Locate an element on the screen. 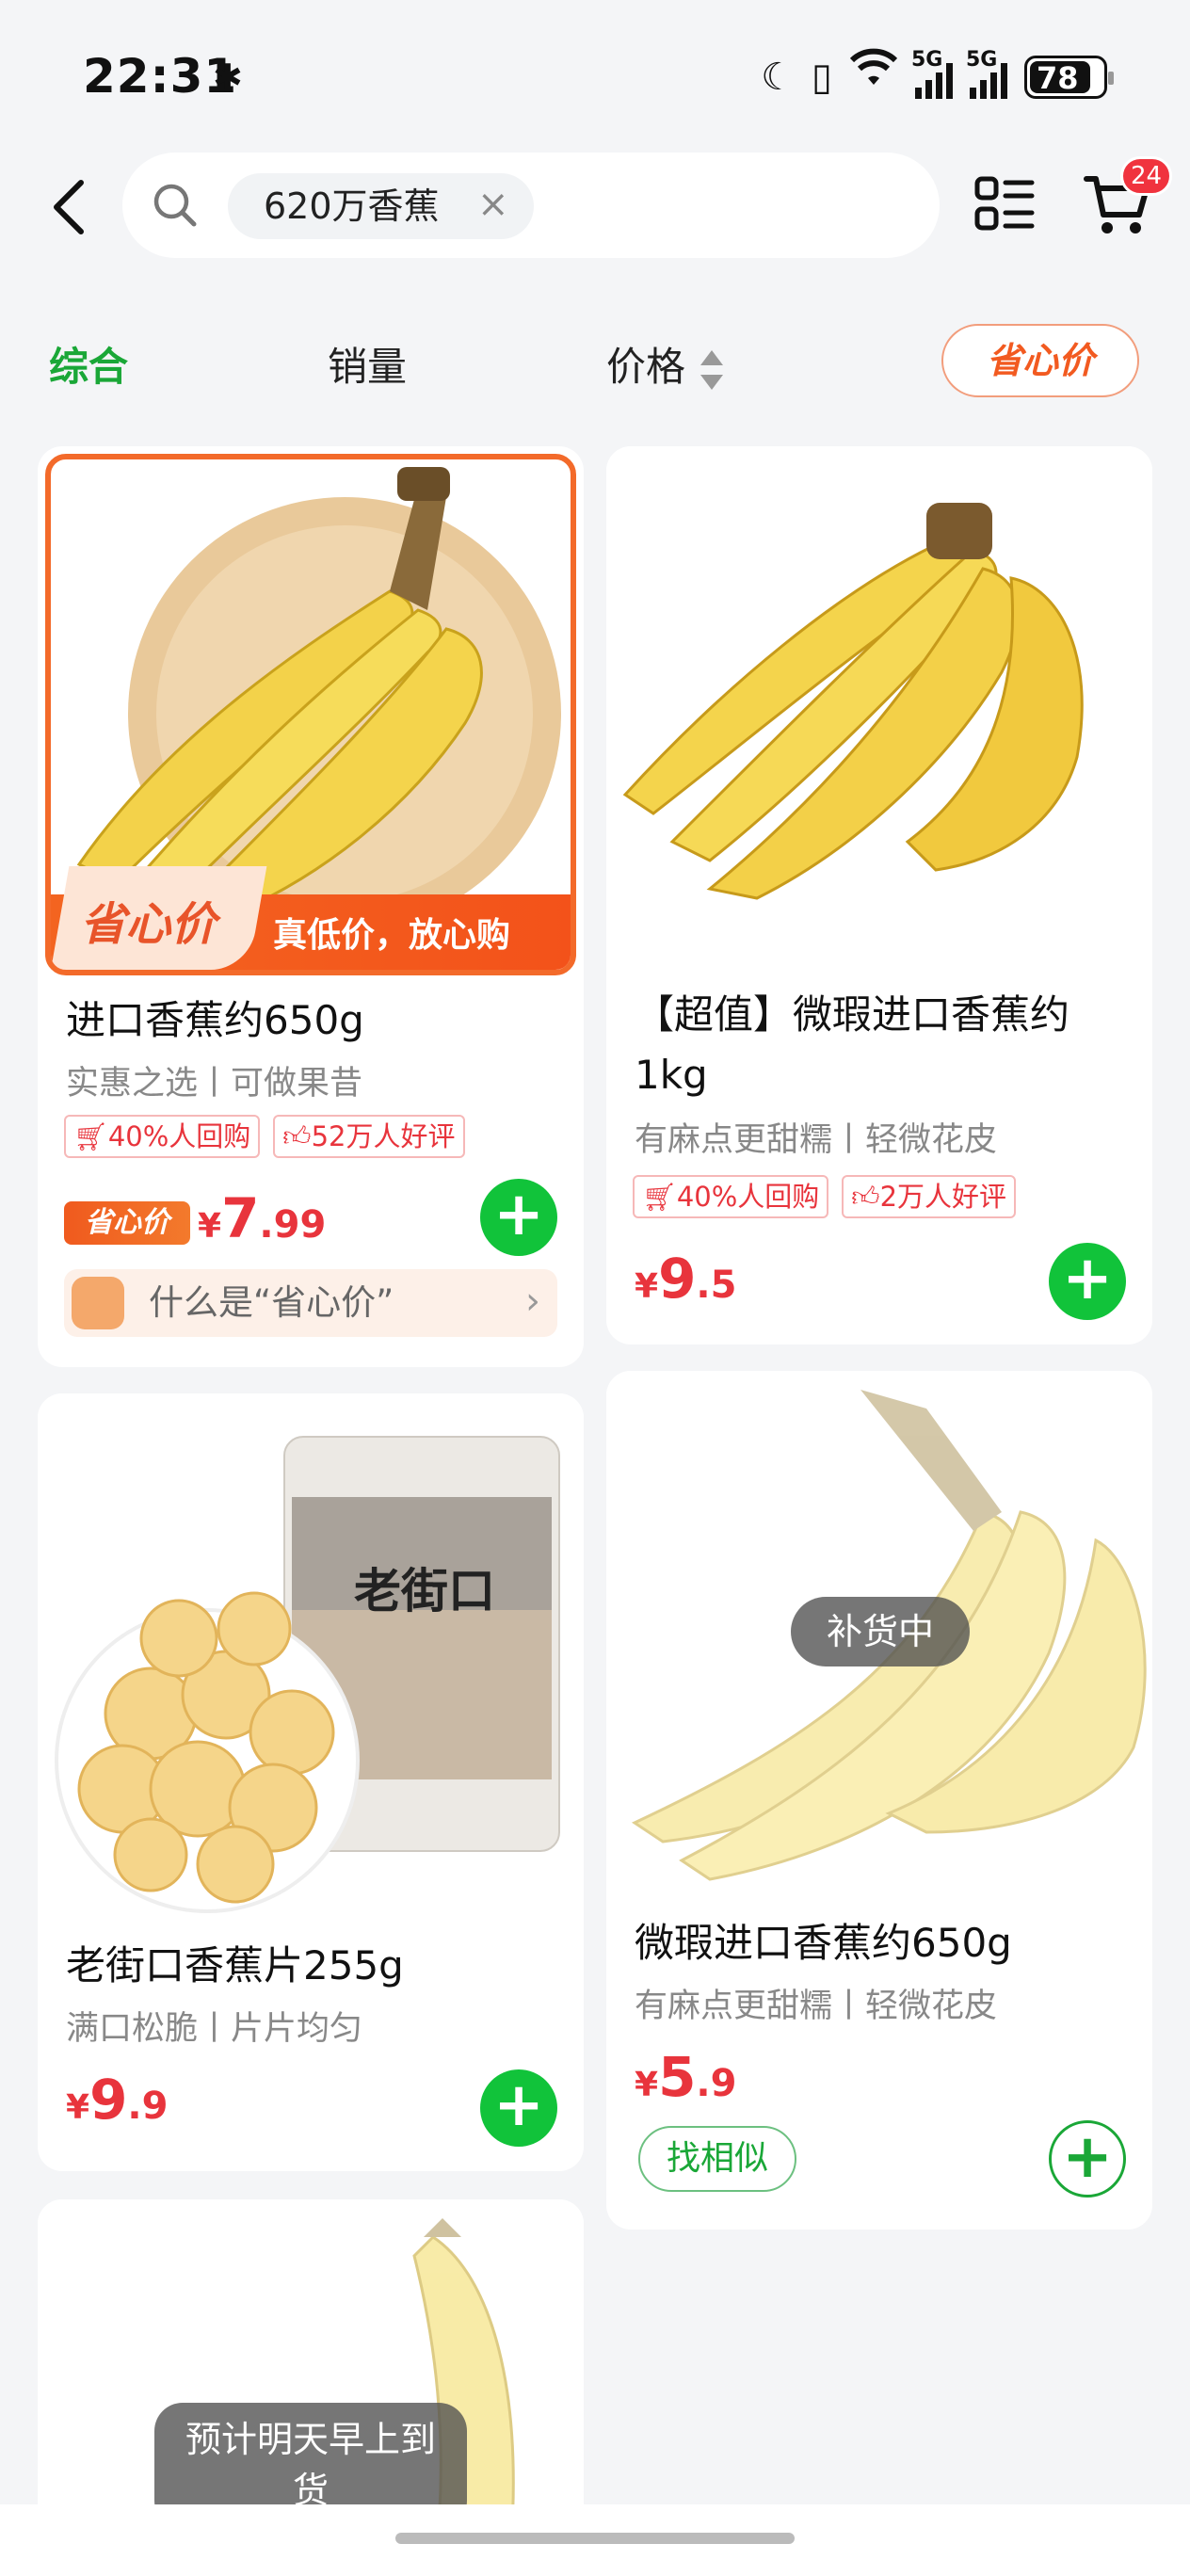 Image resolution: width=1190 pixels, height=2576 pixels. product-title: 【超值】微瑕进口香蕉约1kg is located at coordinates (852, 1044).